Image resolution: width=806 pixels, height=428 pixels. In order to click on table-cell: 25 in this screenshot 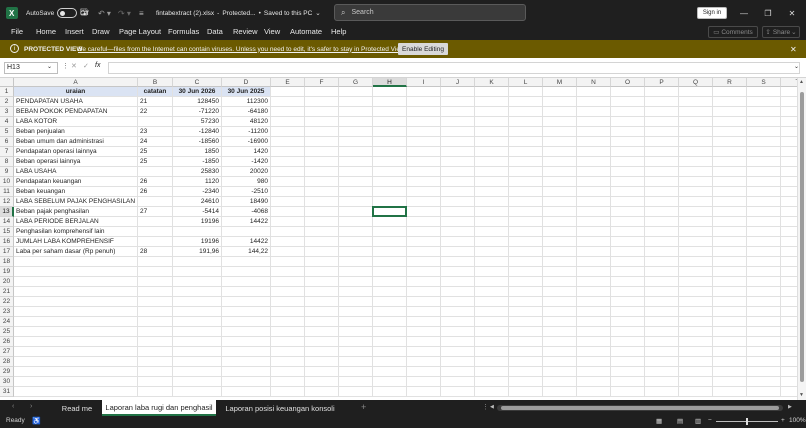, I will do `click(155, 152)`.